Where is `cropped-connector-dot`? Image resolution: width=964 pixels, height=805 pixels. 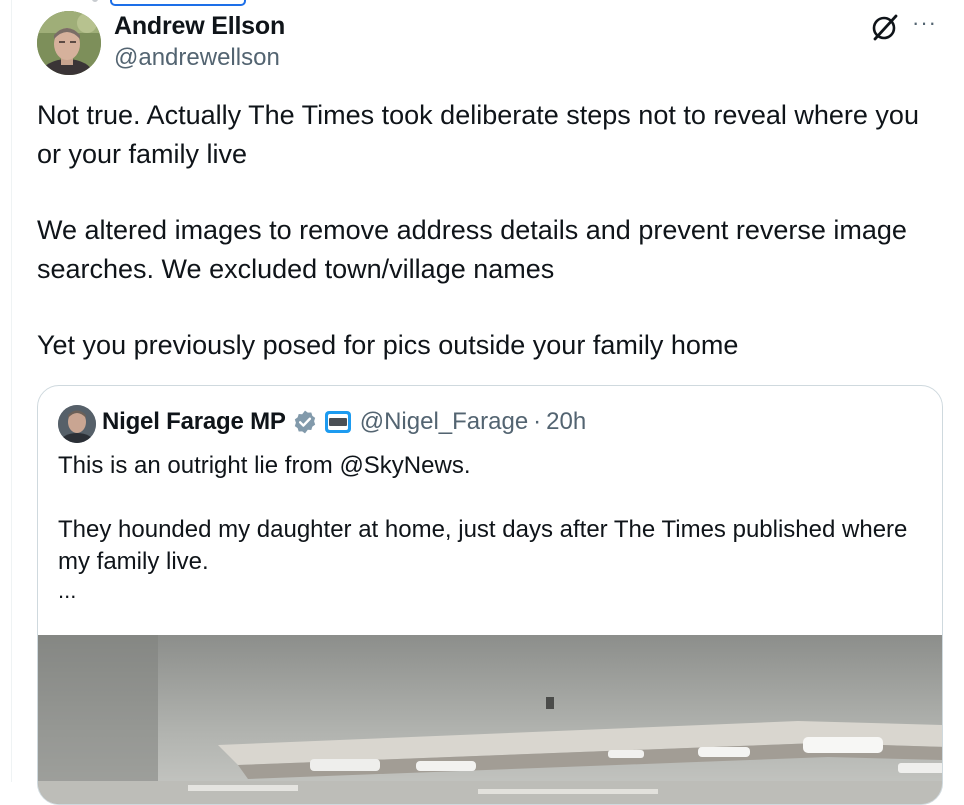 cropped-connector-dot is located at coordinates (95, 1).